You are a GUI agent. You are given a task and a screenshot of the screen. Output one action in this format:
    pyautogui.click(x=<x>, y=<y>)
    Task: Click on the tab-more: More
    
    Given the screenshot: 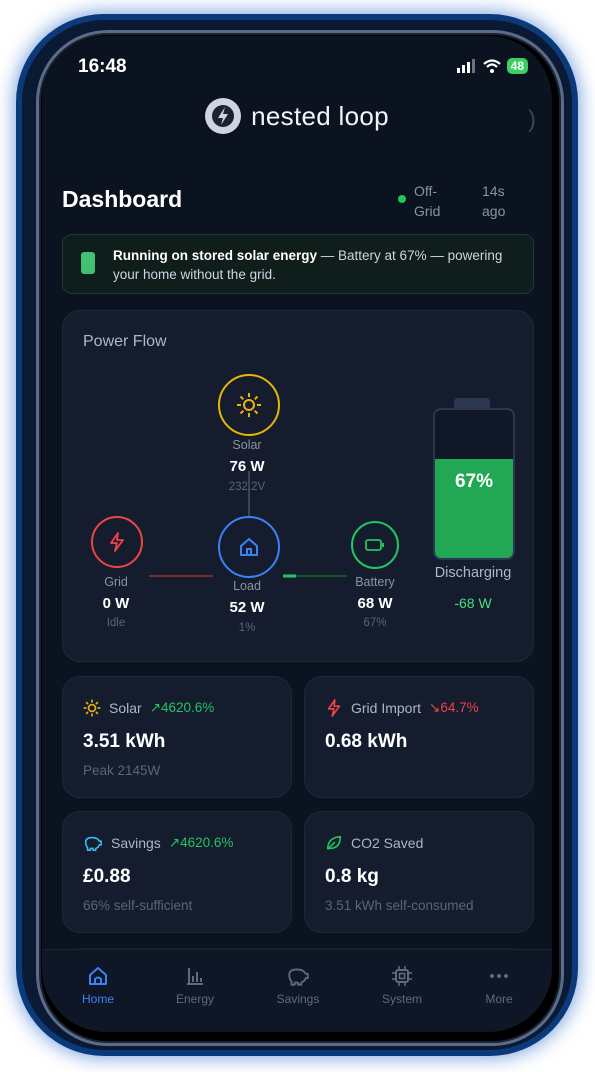 What is the action you would take?
    pyautogui.click(x=499, y=984)
    